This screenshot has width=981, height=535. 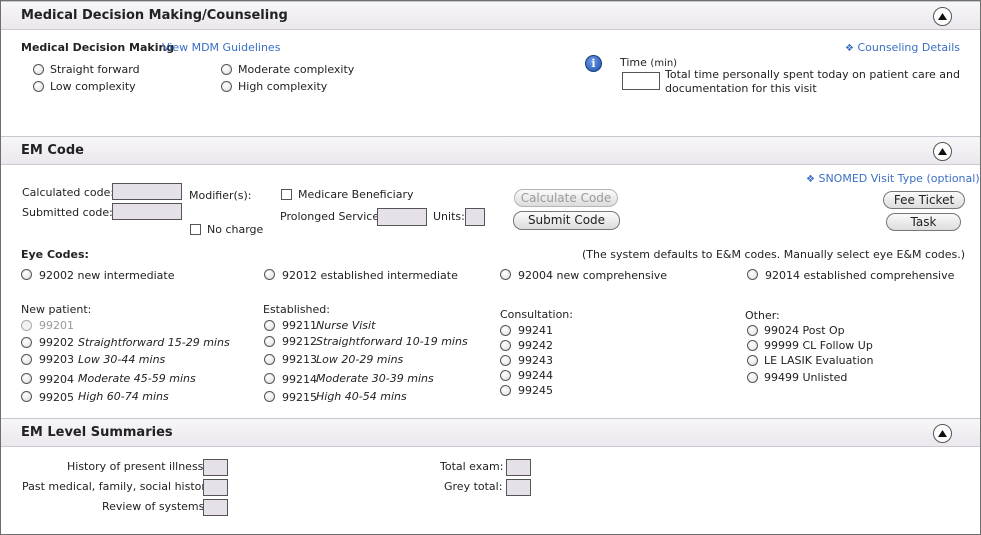 What do you see at coordinates (593, 63) in the screenshot?
I see `info-icon: i` at bounding box center [593, 63].